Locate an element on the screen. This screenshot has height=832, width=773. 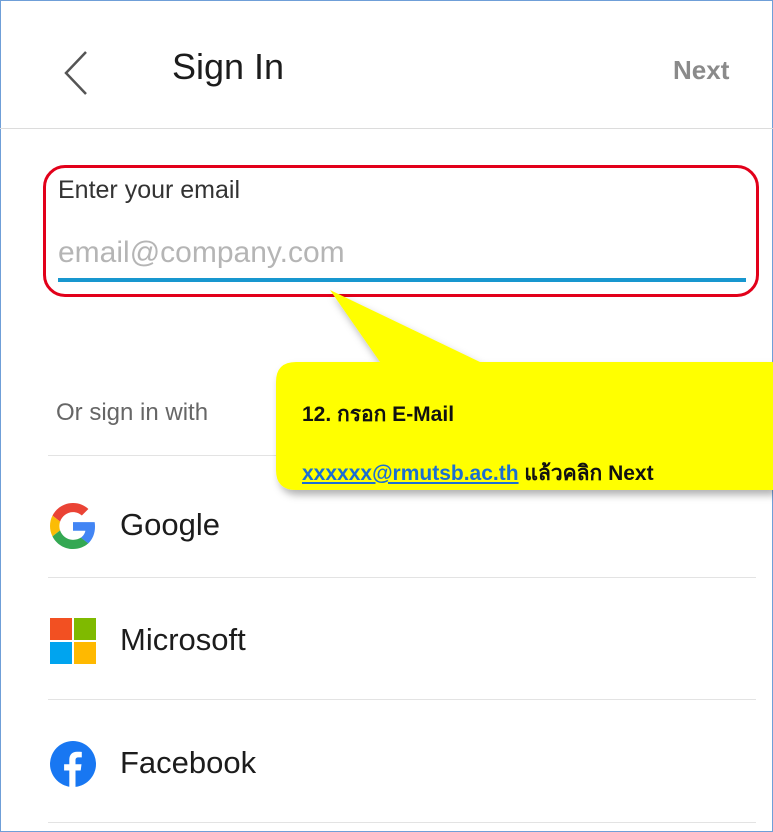
page-title: Sign In is located at coordinates (228, 66).